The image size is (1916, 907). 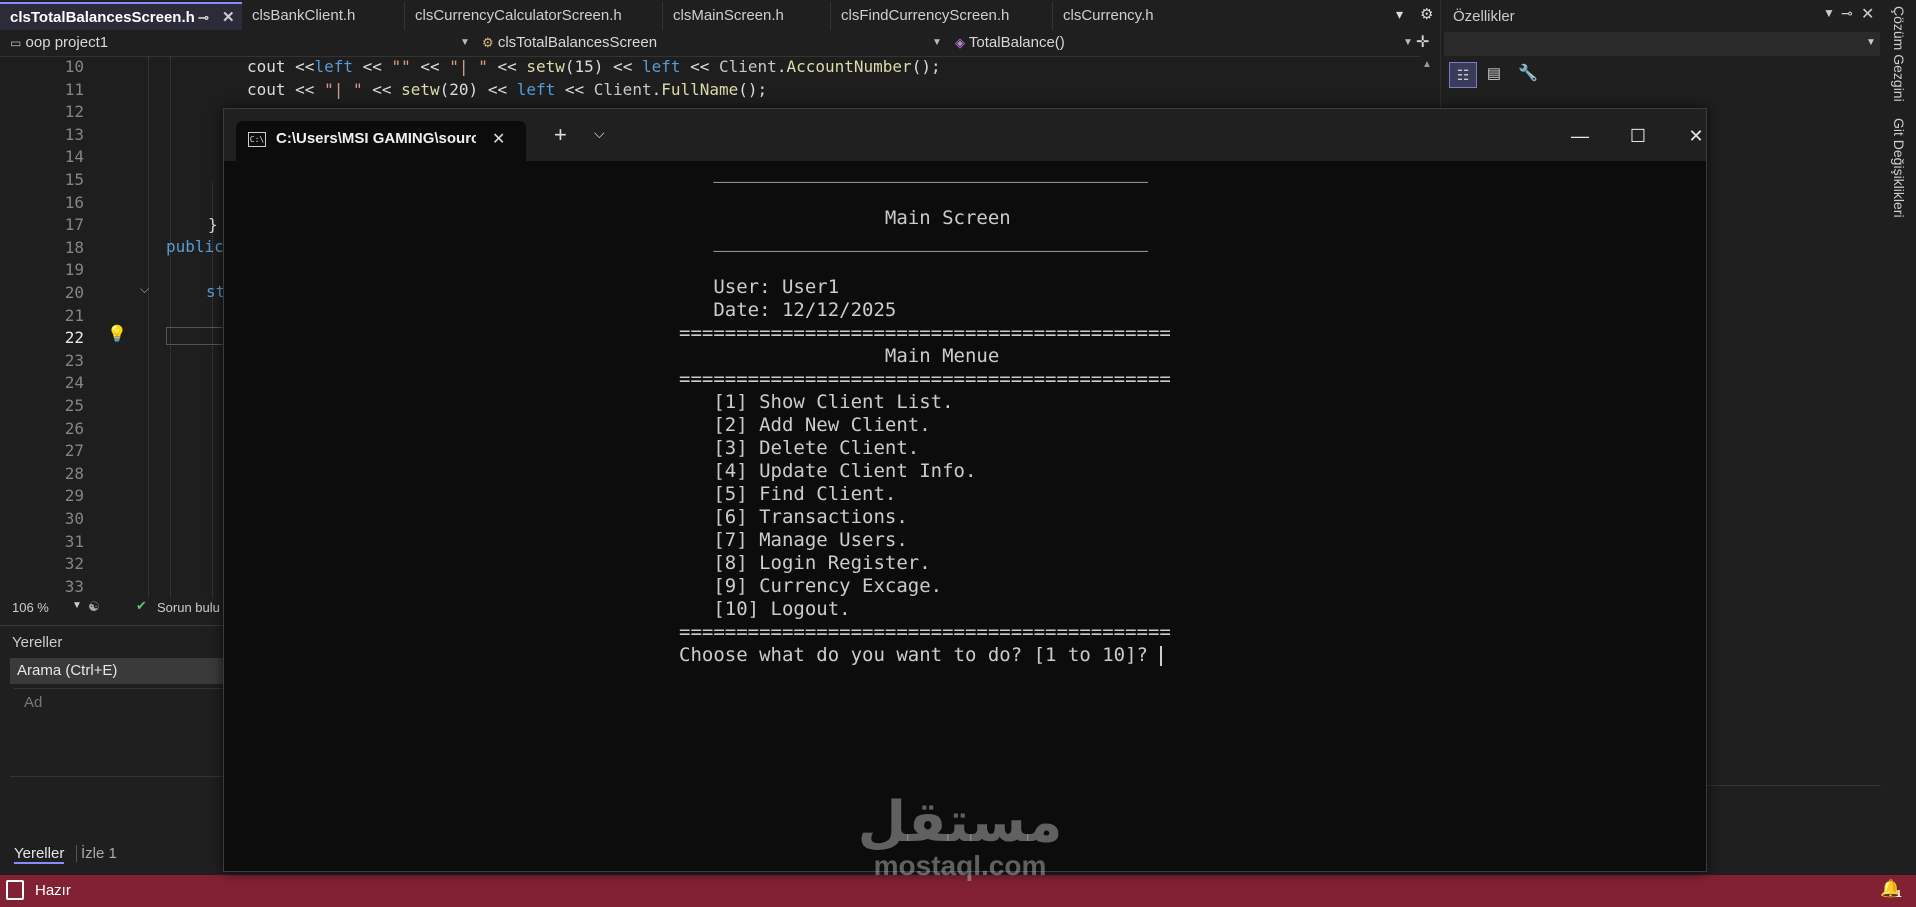 I want to click on zoom-dropdown-icon: ▼, so click(x=77, y=605).